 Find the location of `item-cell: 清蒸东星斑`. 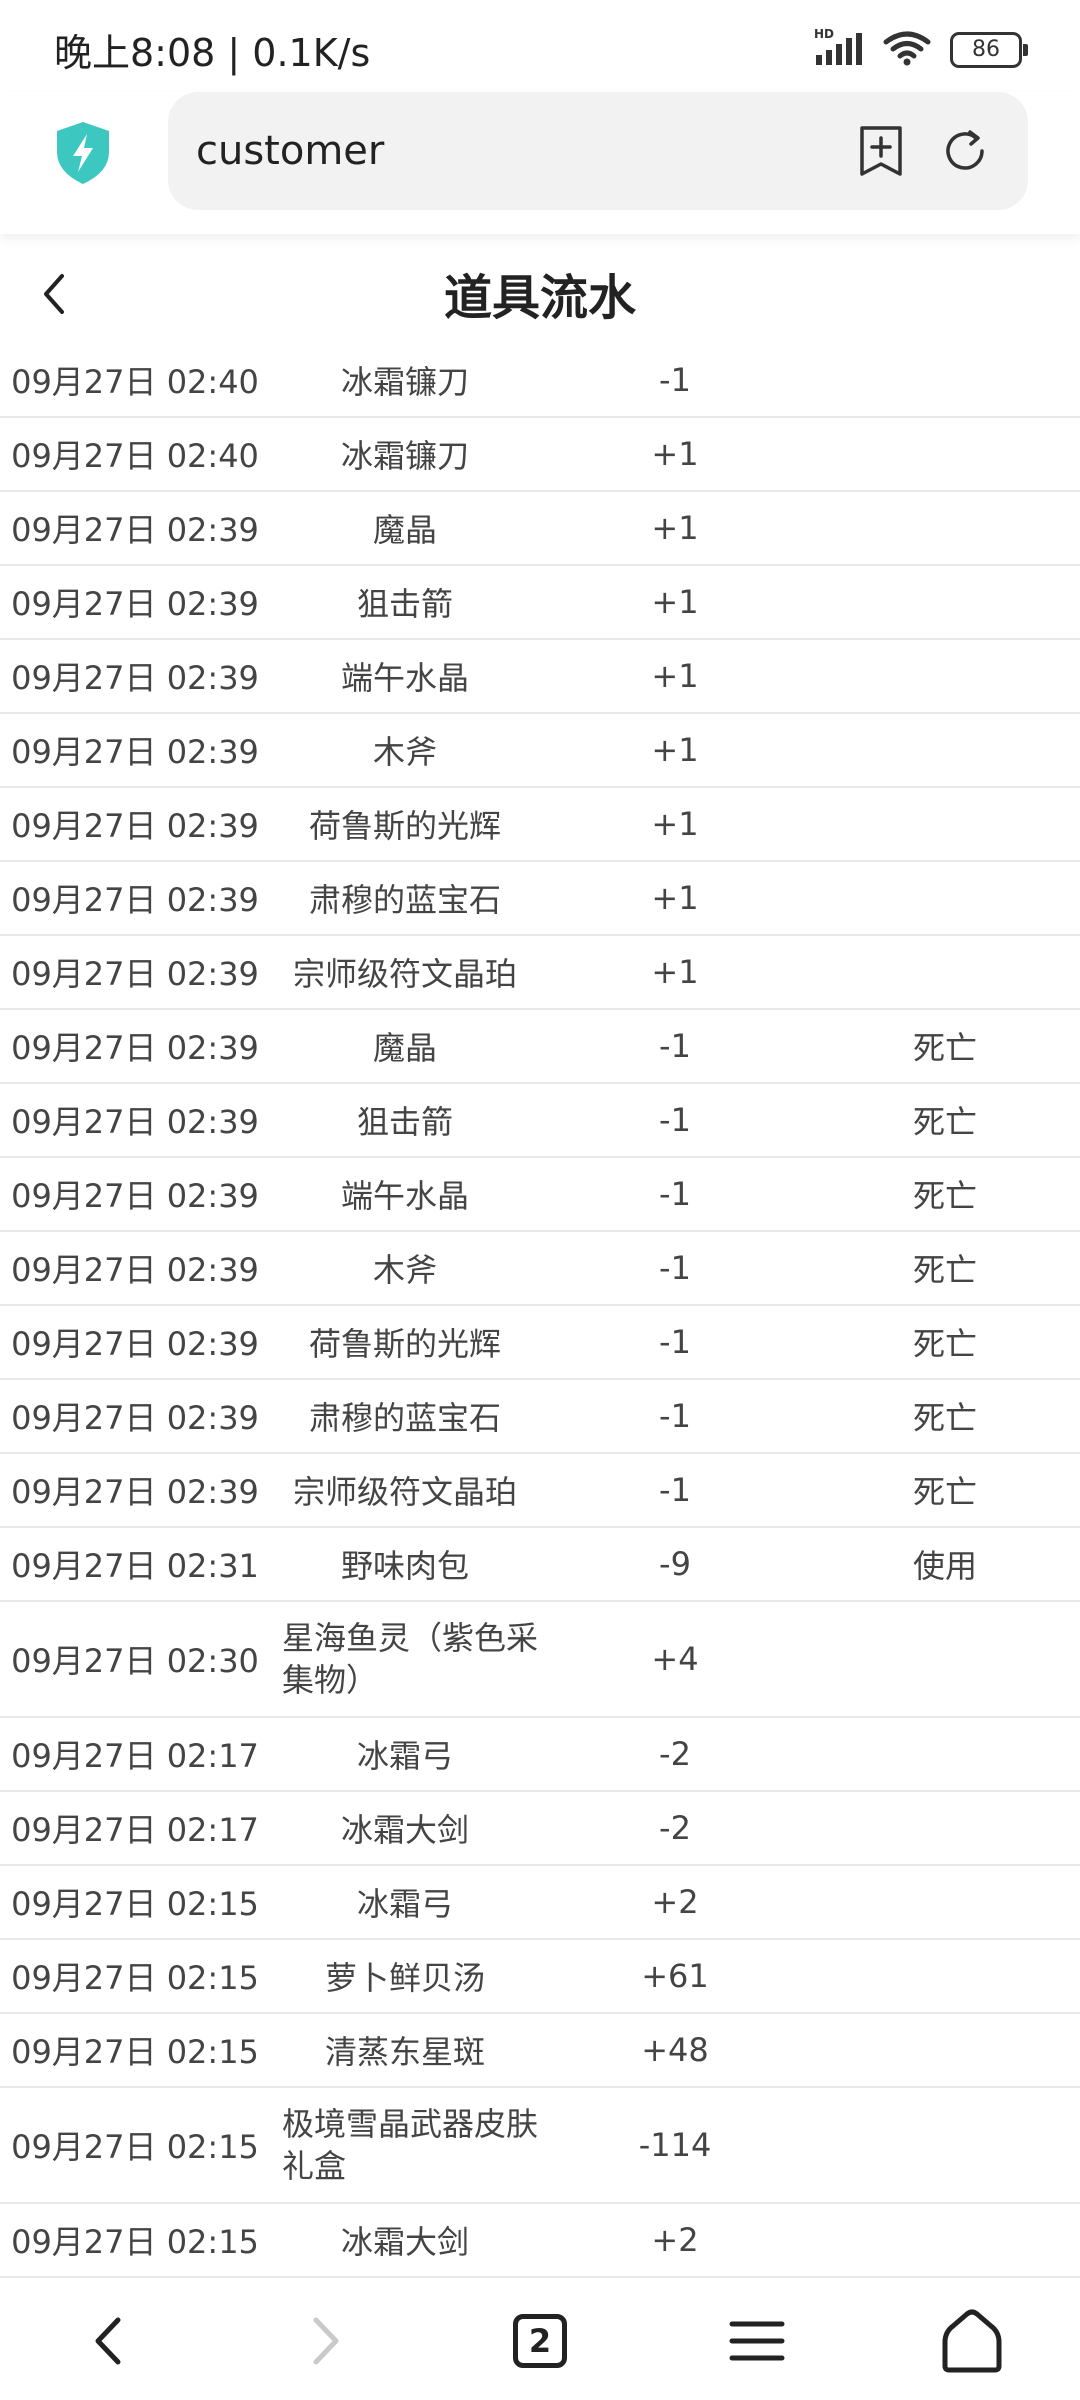

item-cell: 清蒸东星斑 is located at coordinates (404, 2052).